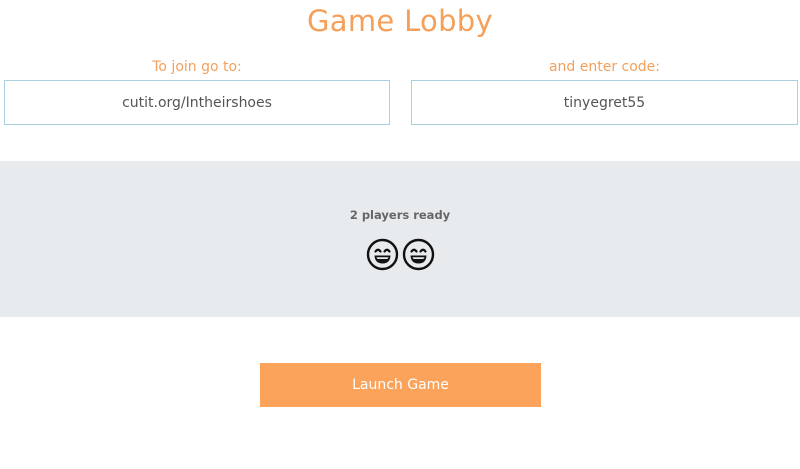  I want to click on join-url-section: To join go to: cutit.org/Intheirshoes, so click(197, 91).